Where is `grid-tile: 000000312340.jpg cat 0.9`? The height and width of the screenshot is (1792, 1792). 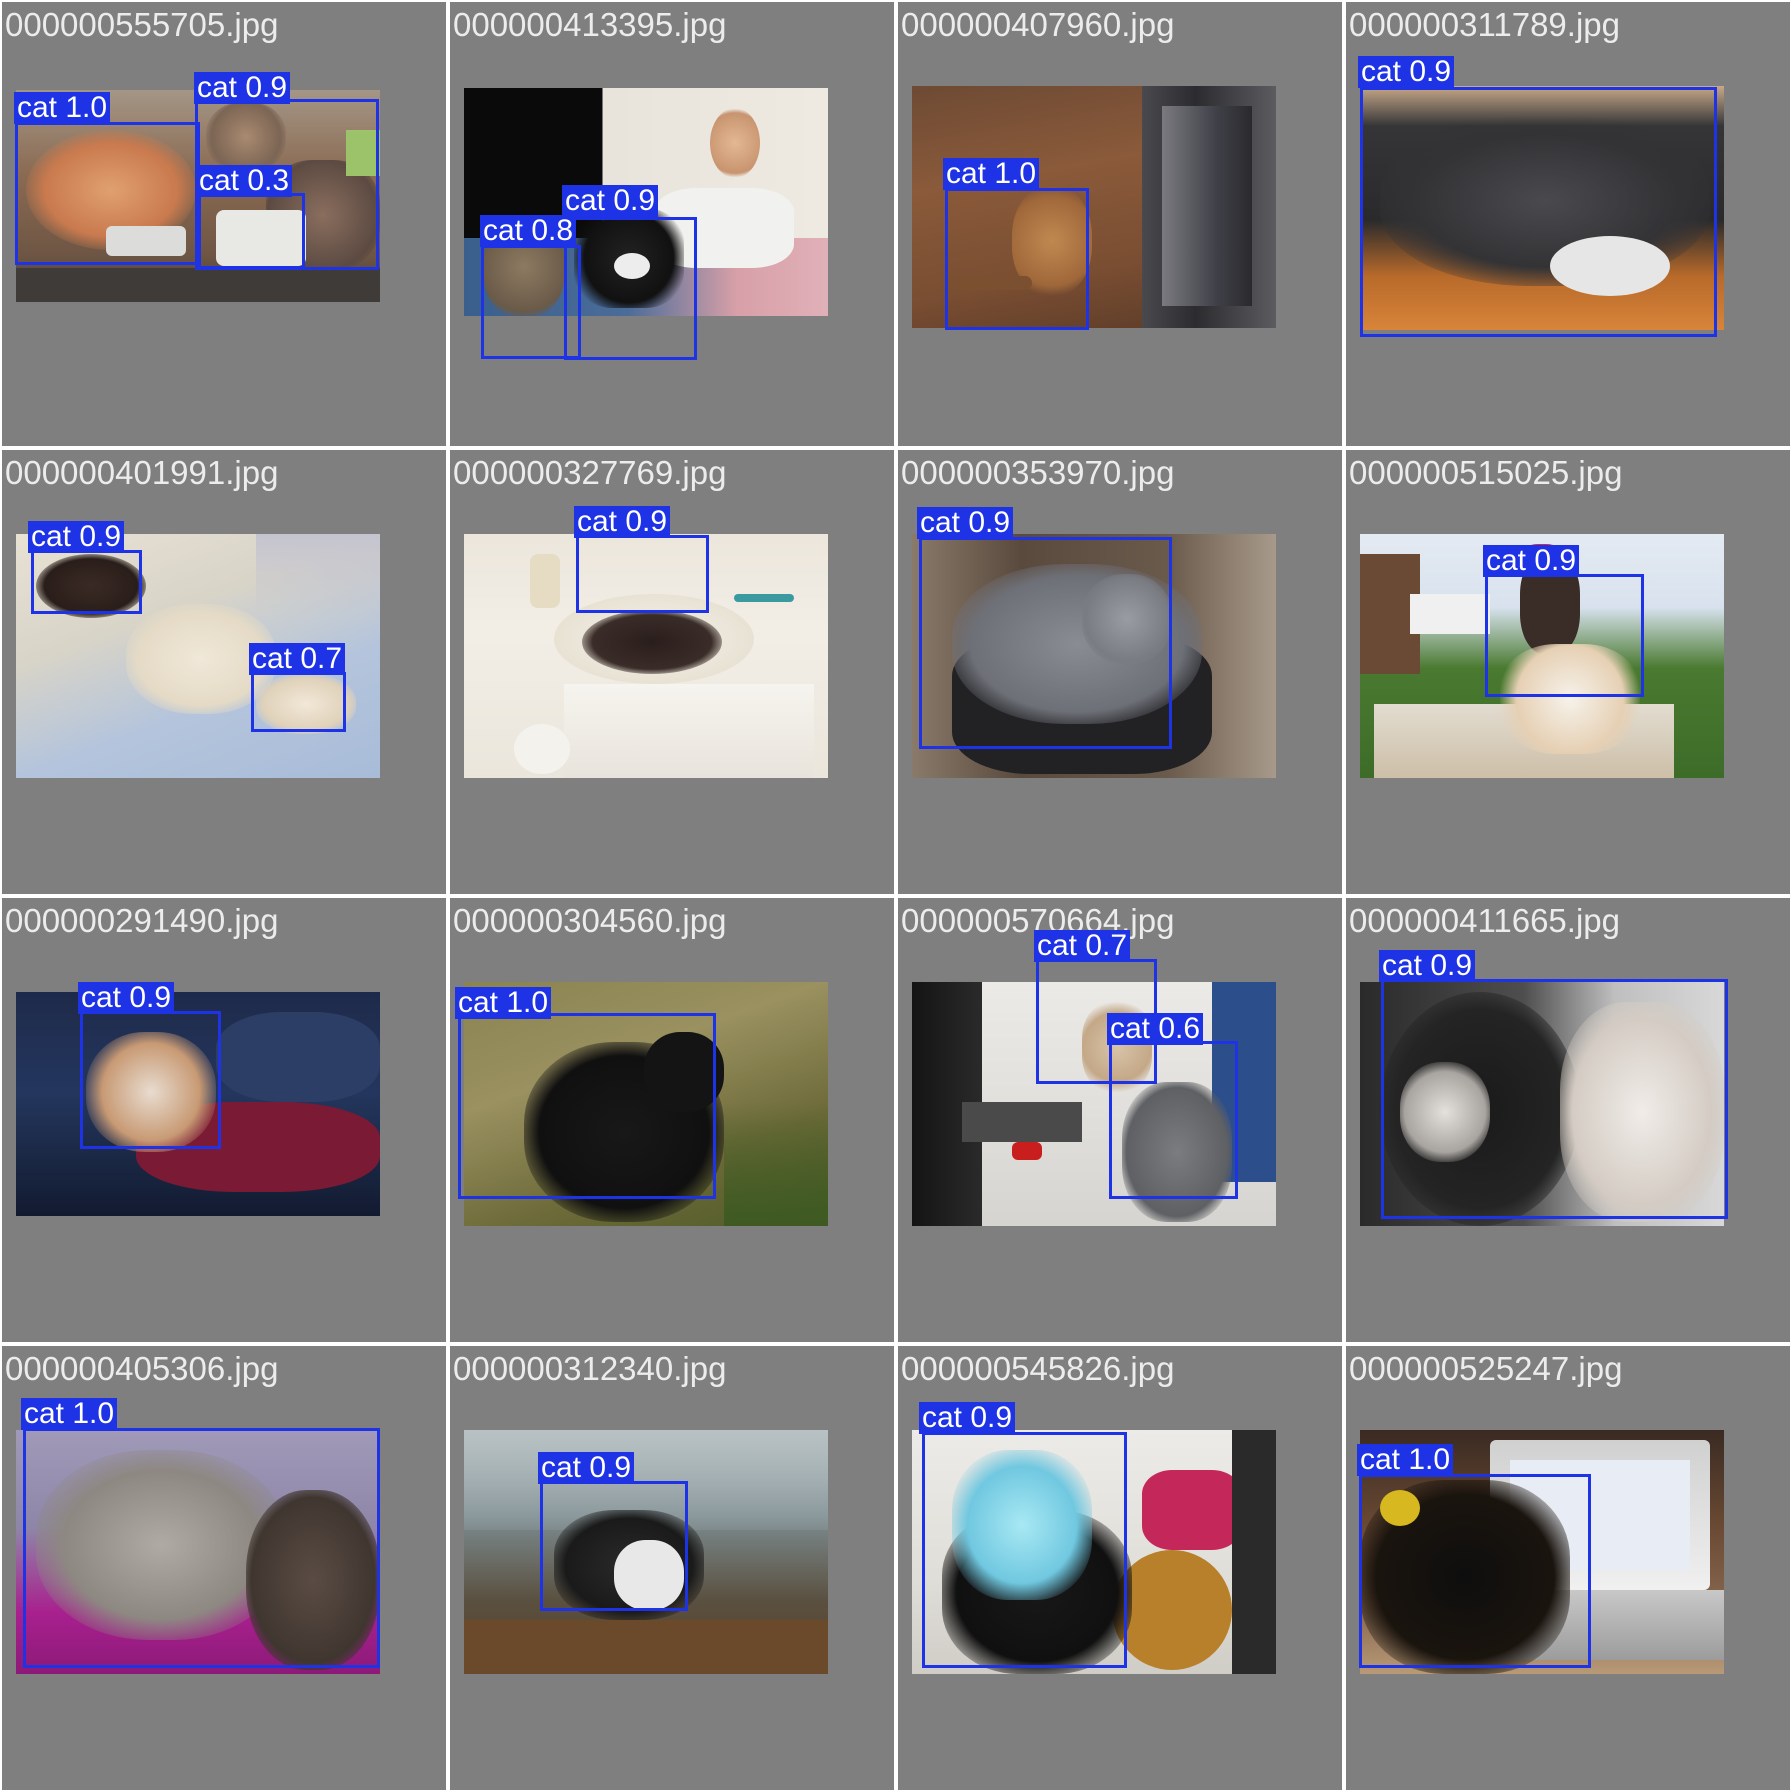 grid-tile: 000000312340.jpg cat 0.9 is located at coordinates (672, 1568).